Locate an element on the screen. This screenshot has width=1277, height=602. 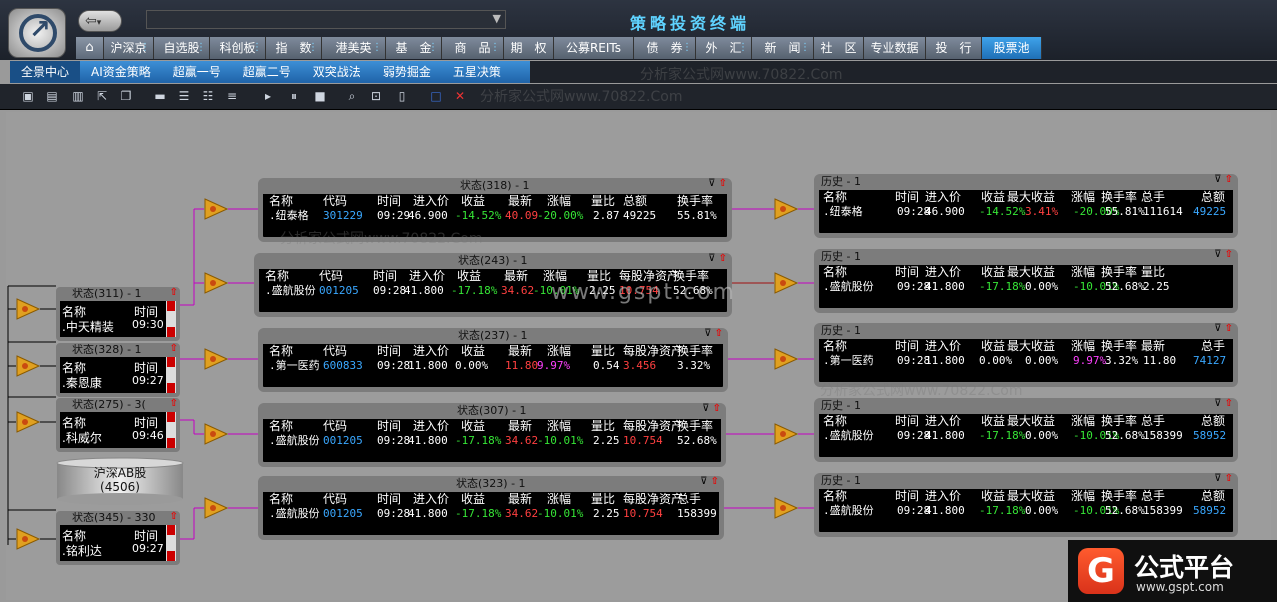
save-icon: ▥ is located at coordinates (78, 96).